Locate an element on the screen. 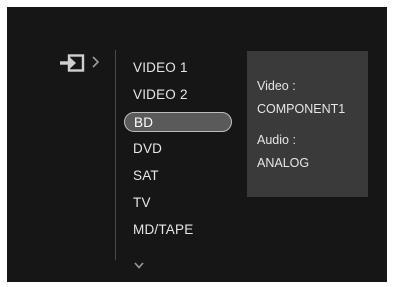 This screenshot has width=393, height=287. menu-item-md-tape: MD/TAPE is located at coordinates (163, 230).